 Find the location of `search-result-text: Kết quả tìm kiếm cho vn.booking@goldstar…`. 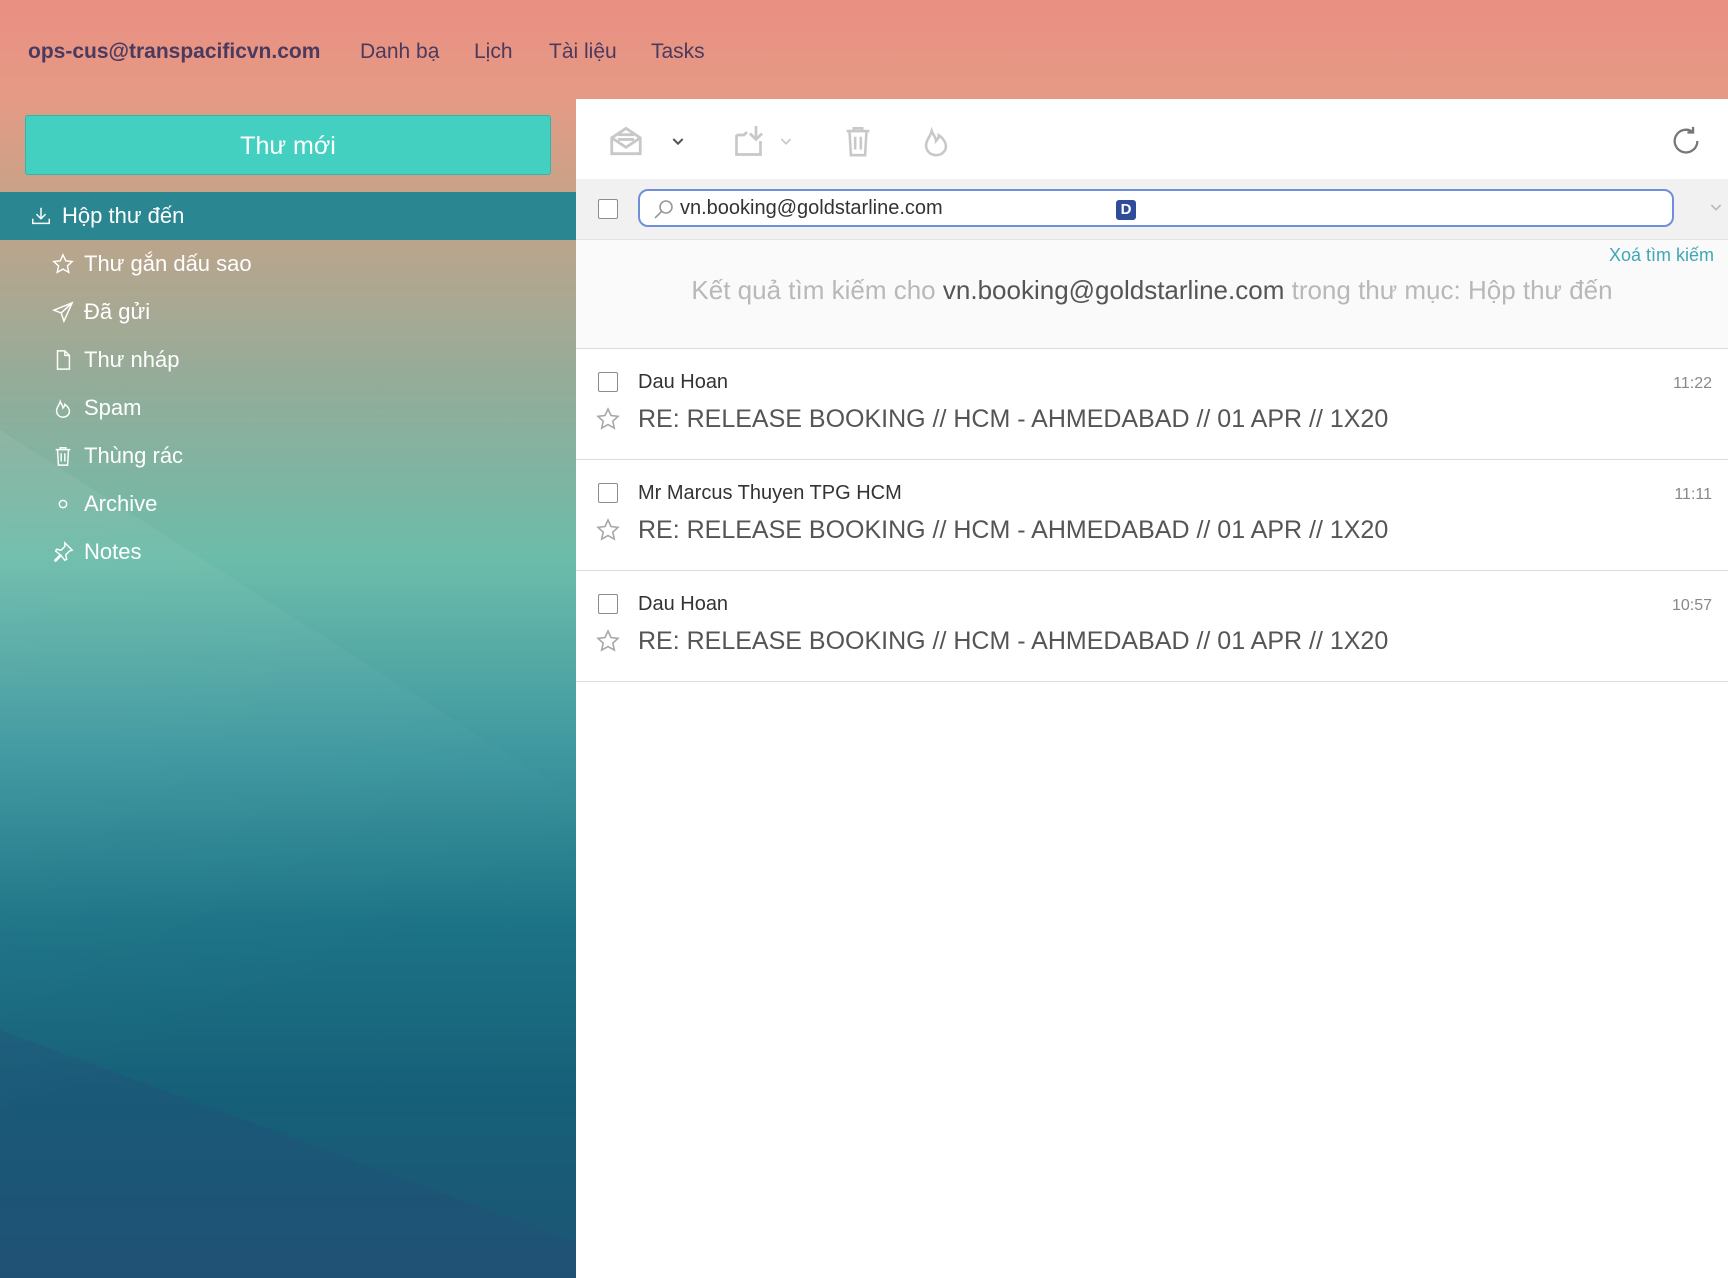

search-result-text: Kết quả tìm kiếm cho vn.booking@goldstar… is located at coordinates (1152, 290).